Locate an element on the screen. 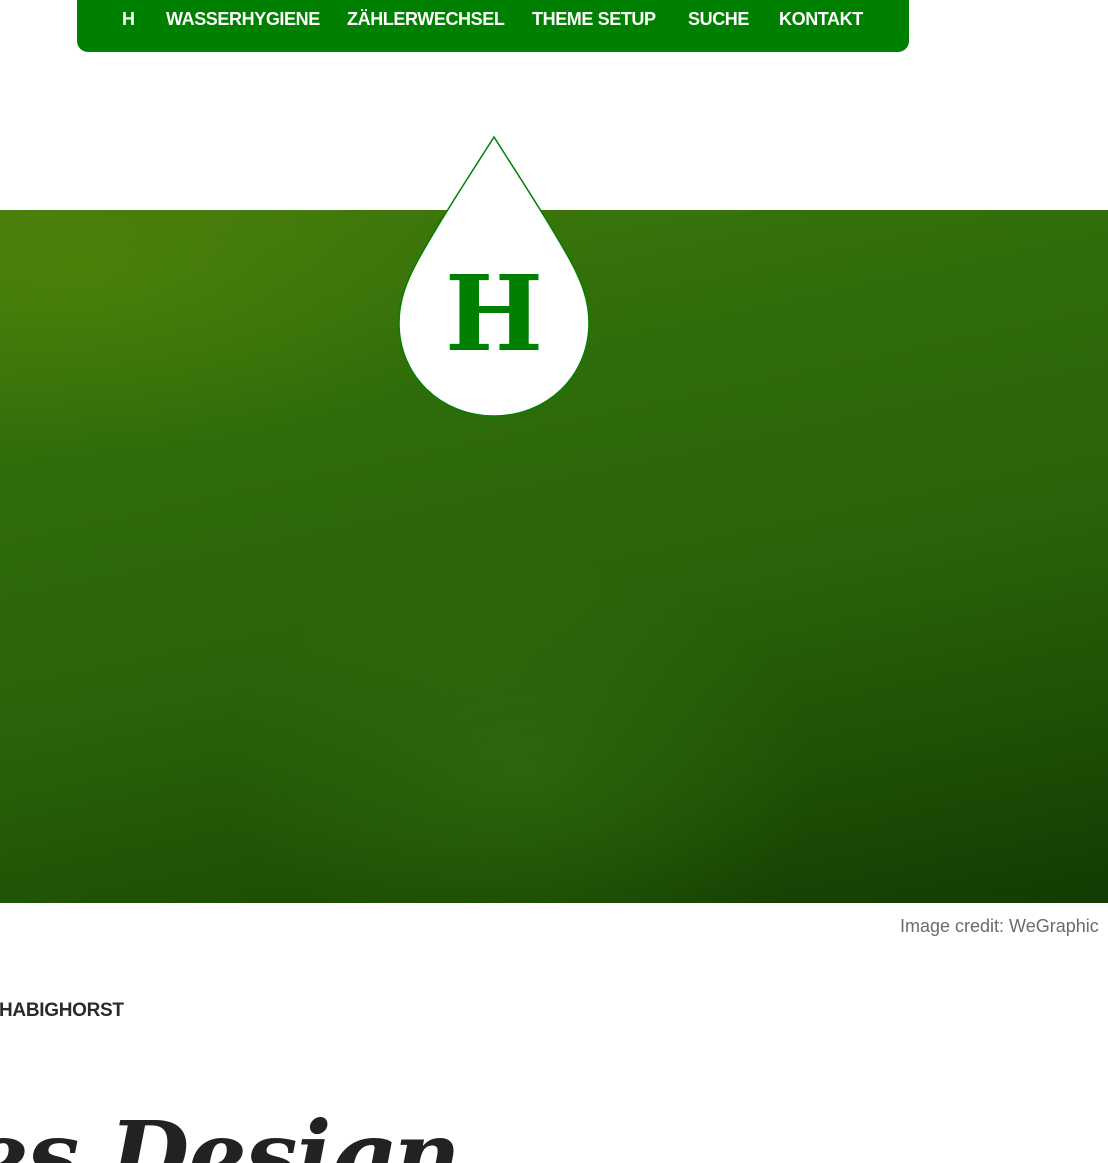  nav-item-theme-setup: THEME SETUP is located at coordinates (594, 19).